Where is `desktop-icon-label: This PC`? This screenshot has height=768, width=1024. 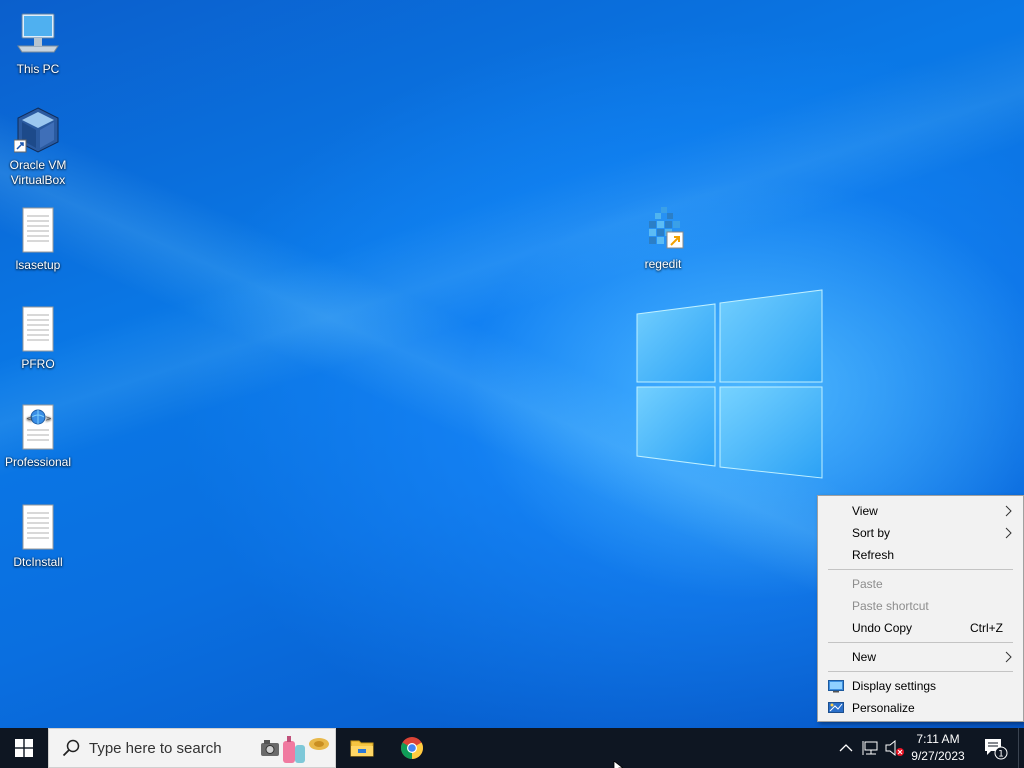 desktop-icon-label: This PC is located at coordinates (38, 69).